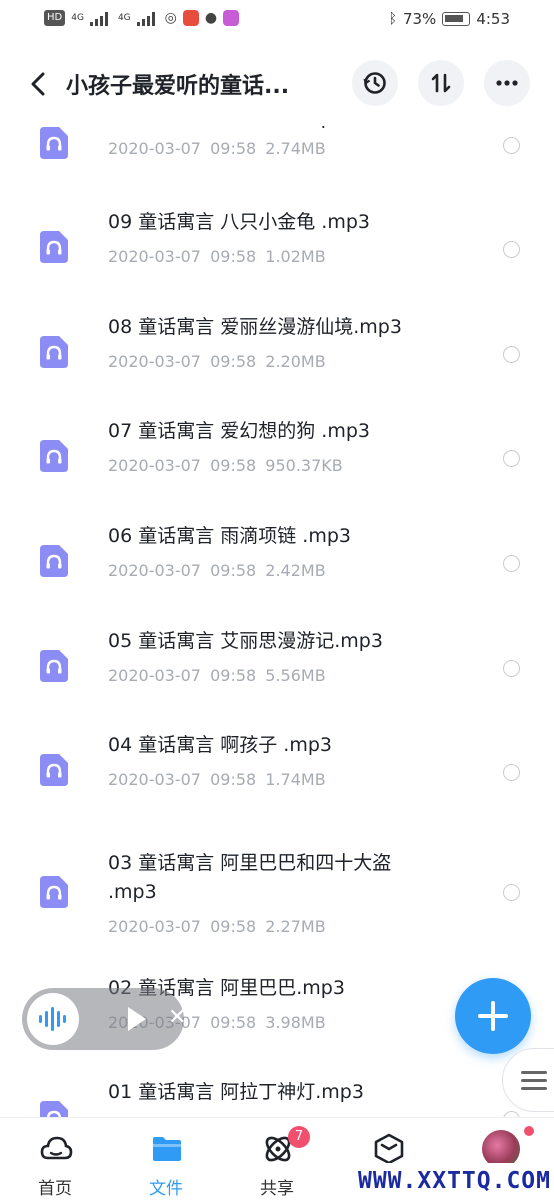  What do you see at coordinates (55, 1189) in the screenshot?
I see `tab-label: 首页` at bounding box center [55, 1189].